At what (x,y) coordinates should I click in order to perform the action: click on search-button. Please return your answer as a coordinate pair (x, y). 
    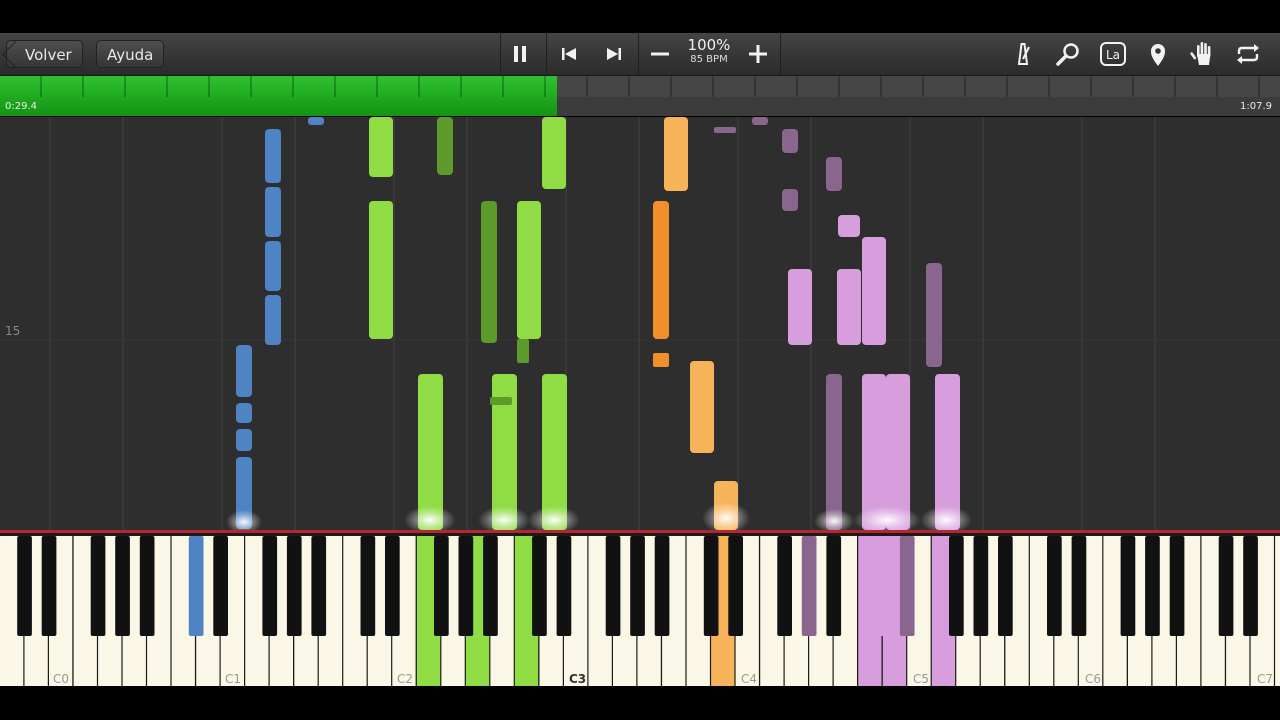
    Looking at the image, I should click on (1068, 54).